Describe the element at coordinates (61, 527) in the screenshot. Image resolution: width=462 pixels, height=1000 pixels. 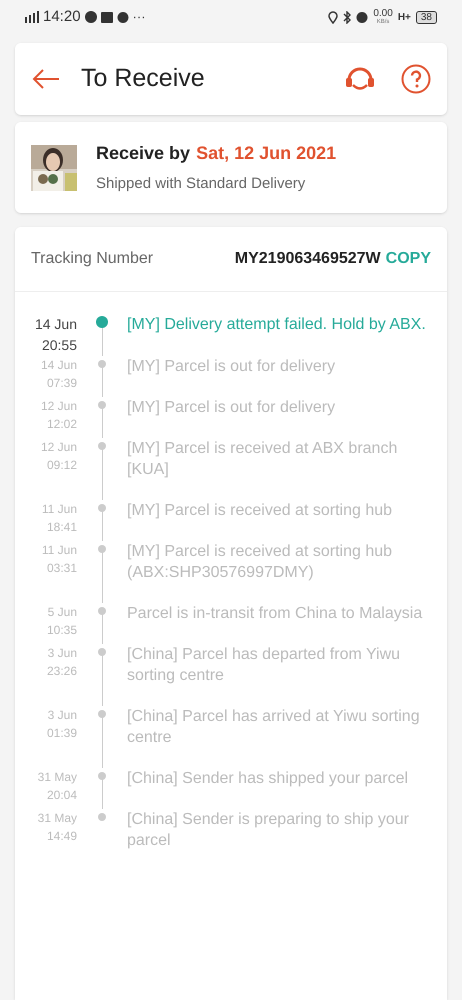
I see `event-time: 18:41` at that location.